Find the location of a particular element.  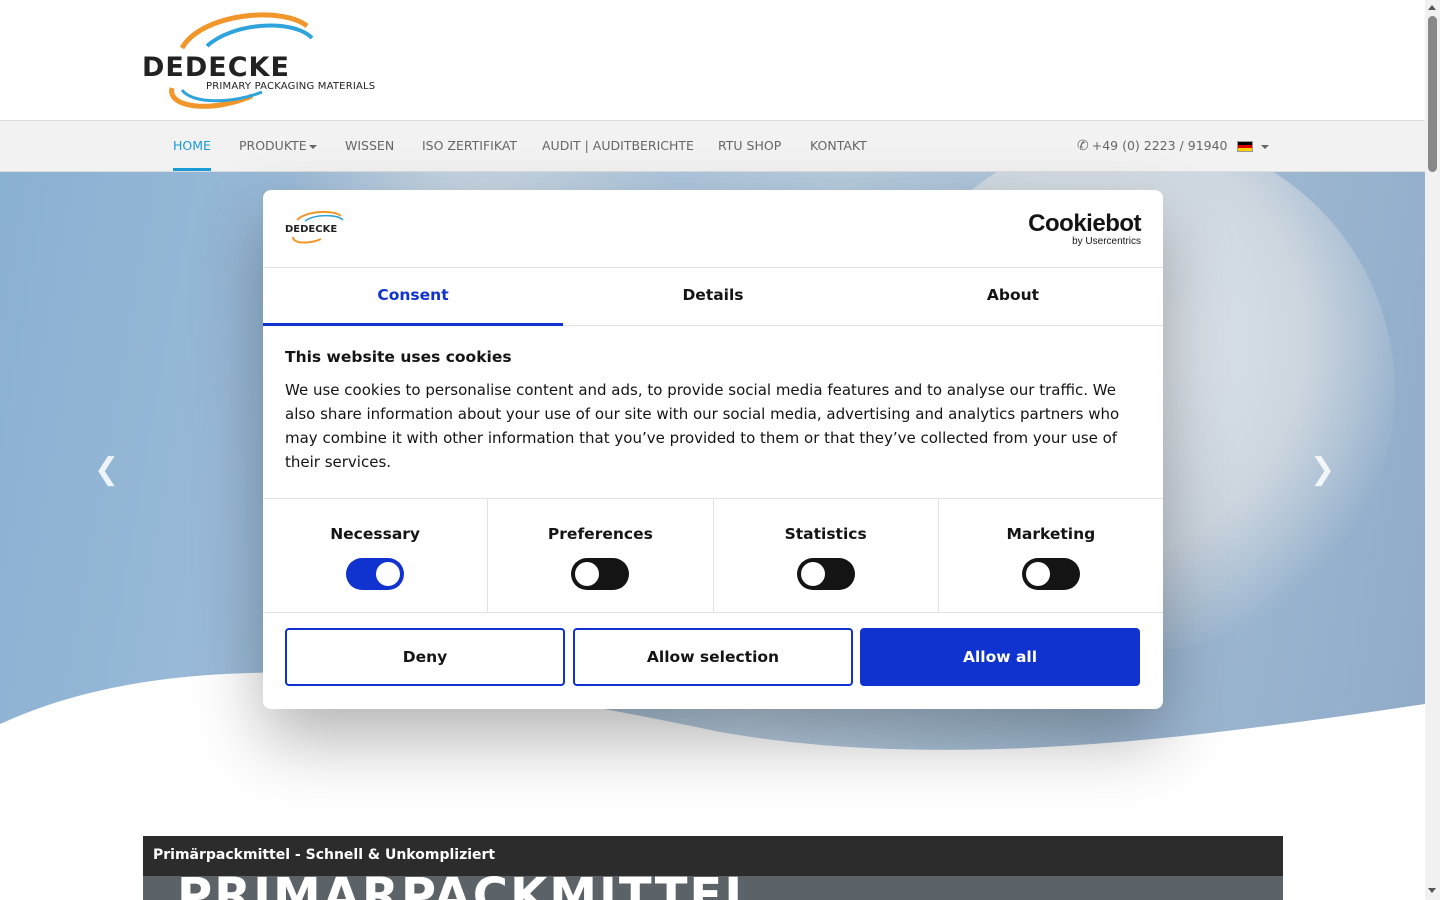

level-marketing: Marketing is located at coordinates (1051, 555).